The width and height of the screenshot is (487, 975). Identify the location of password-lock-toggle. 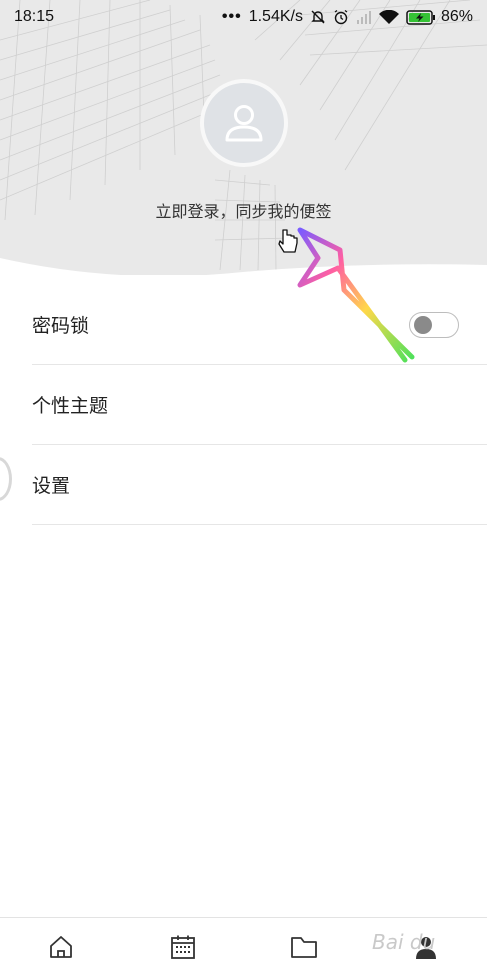
(434, 325).